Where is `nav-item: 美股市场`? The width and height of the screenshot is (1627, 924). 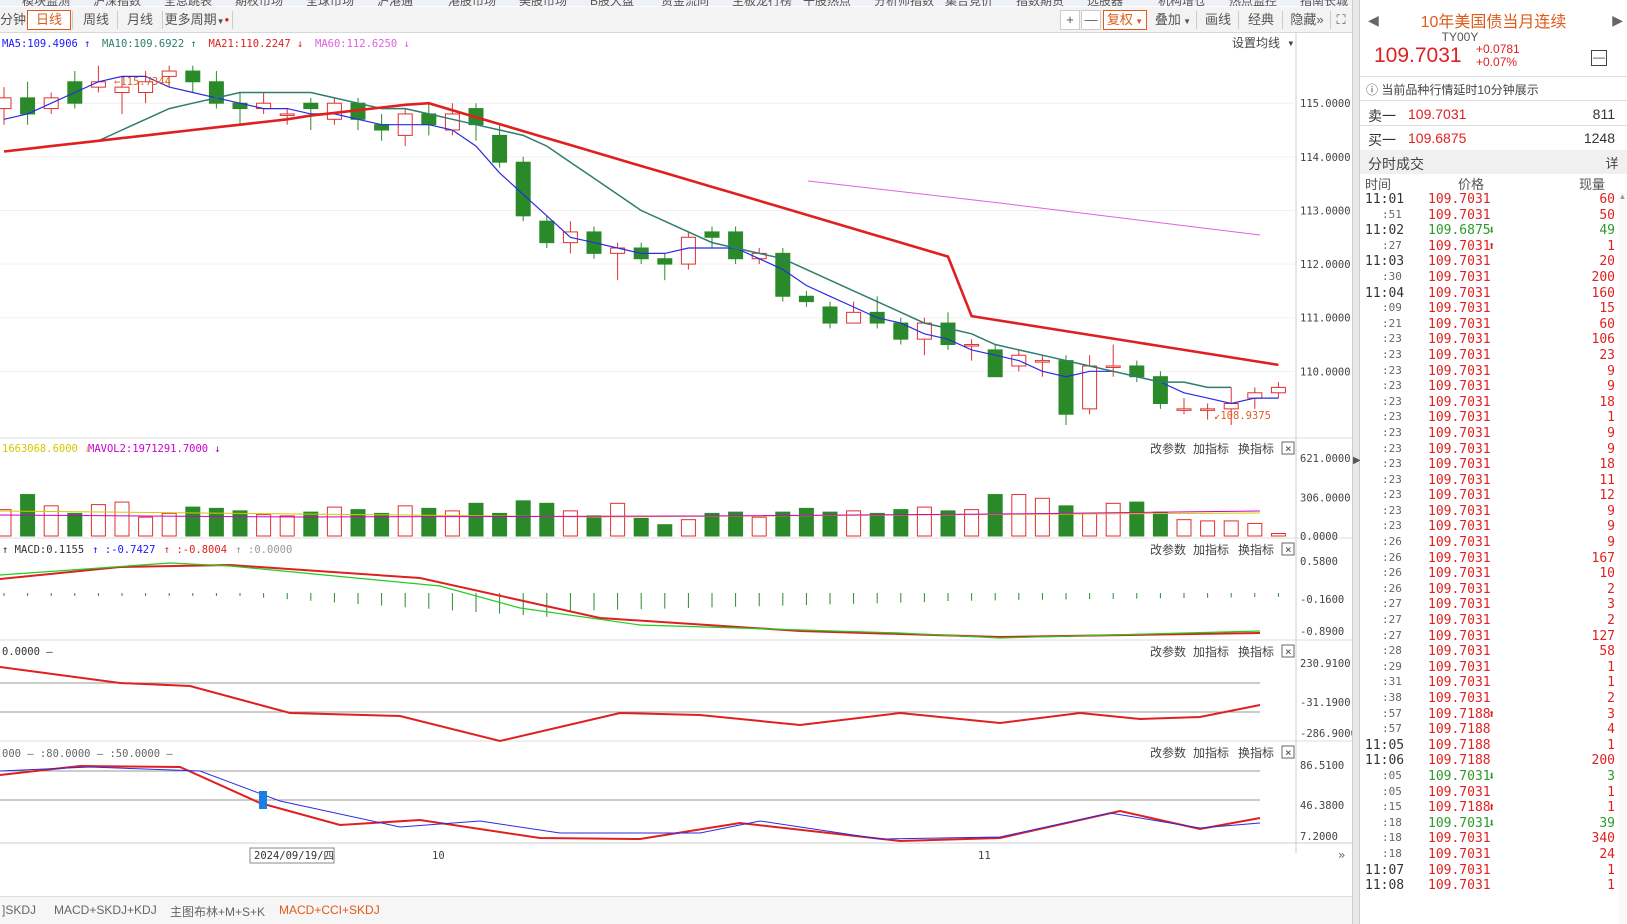 nav-item: 美股市场 is located at coordinates (543, 3).